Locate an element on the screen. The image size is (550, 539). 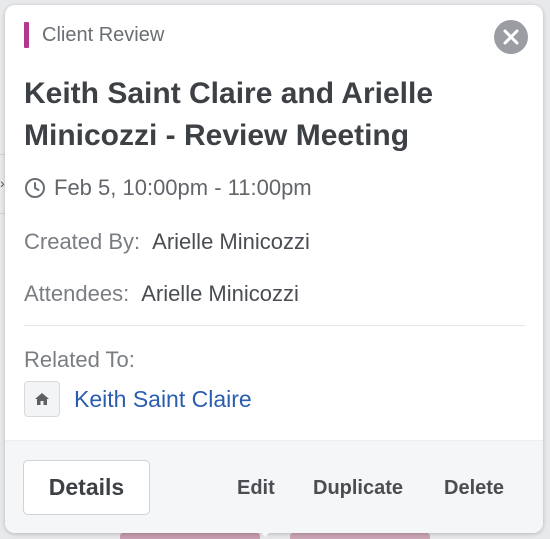
clock-icon is located at coordinates (35, 188).